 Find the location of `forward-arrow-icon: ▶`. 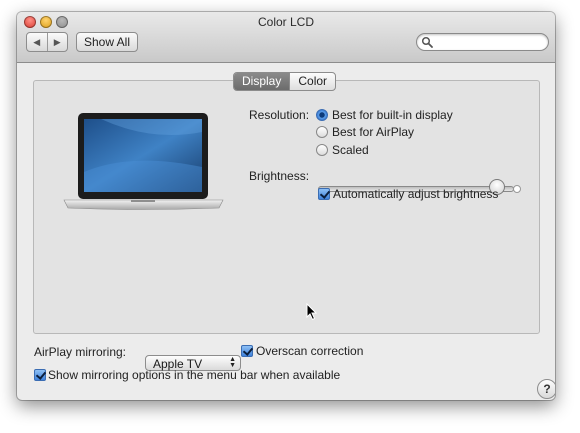

forward-arrow-icon: ▶ is located at coordinates (58, 42).